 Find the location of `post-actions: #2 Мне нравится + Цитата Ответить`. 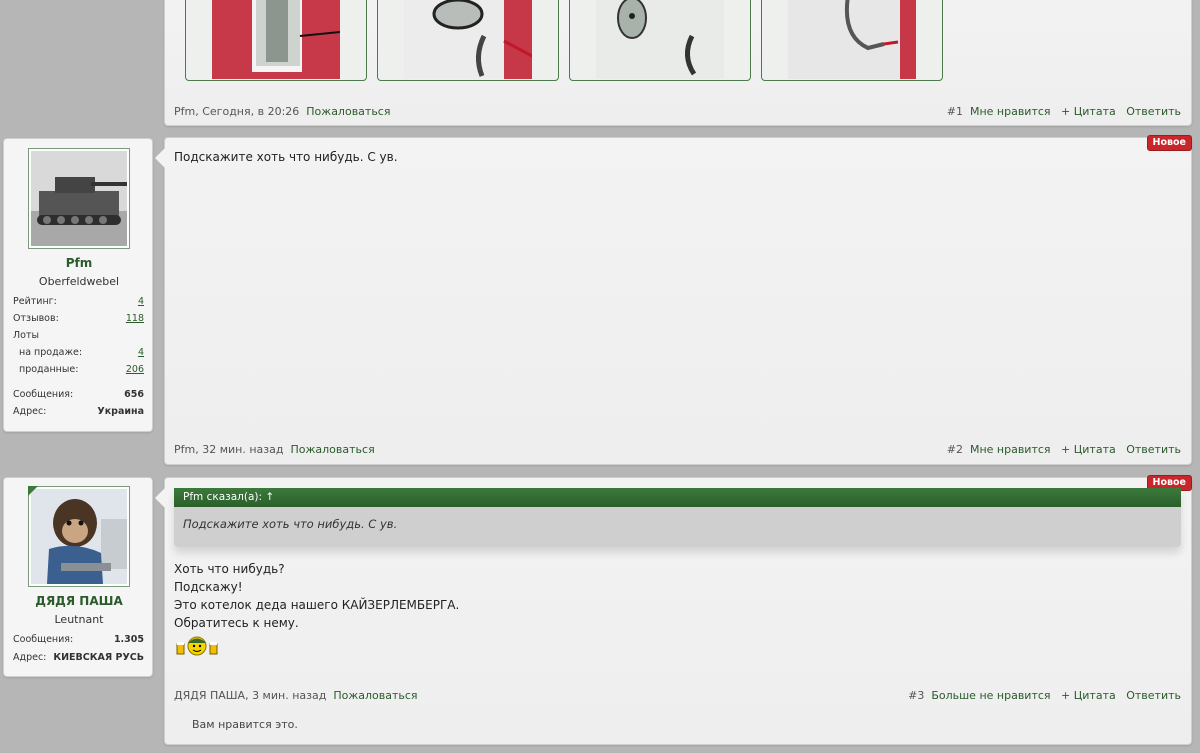

post-actions: #2 Мне нравится + Цитата Ответить is located at coordinates (1064, 449).